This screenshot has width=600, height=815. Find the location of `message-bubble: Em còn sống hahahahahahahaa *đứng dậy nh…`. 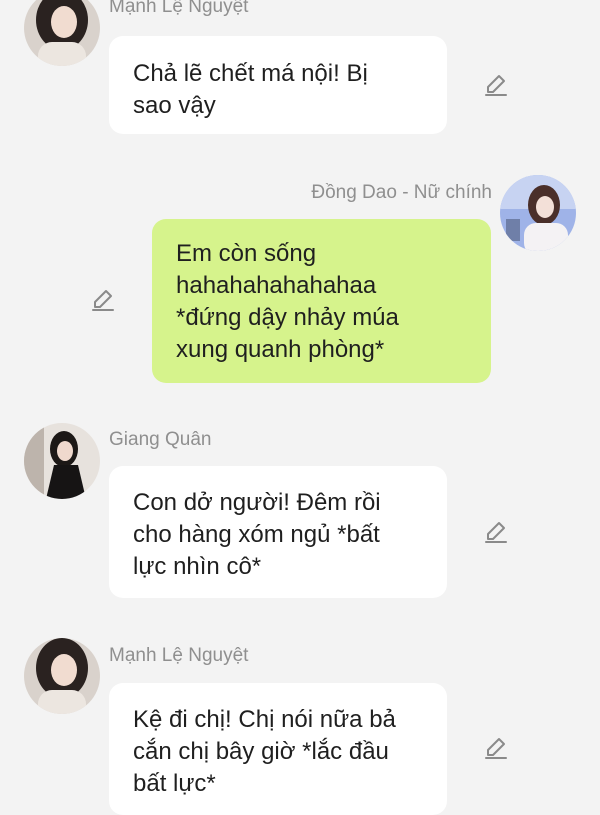

message-bubble: Em còn sống hahahahahahahaa *đứng dậy nh… is located at coordinates (321, 301).